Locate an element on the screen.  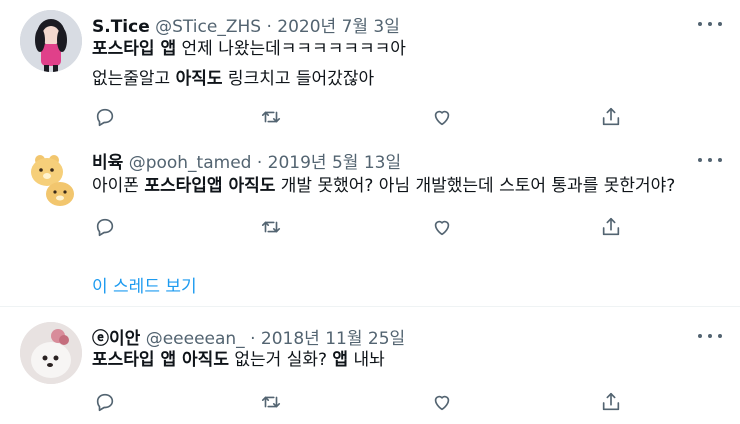
text-segment: 없는거 실화? is located at coordinates (280, 360).